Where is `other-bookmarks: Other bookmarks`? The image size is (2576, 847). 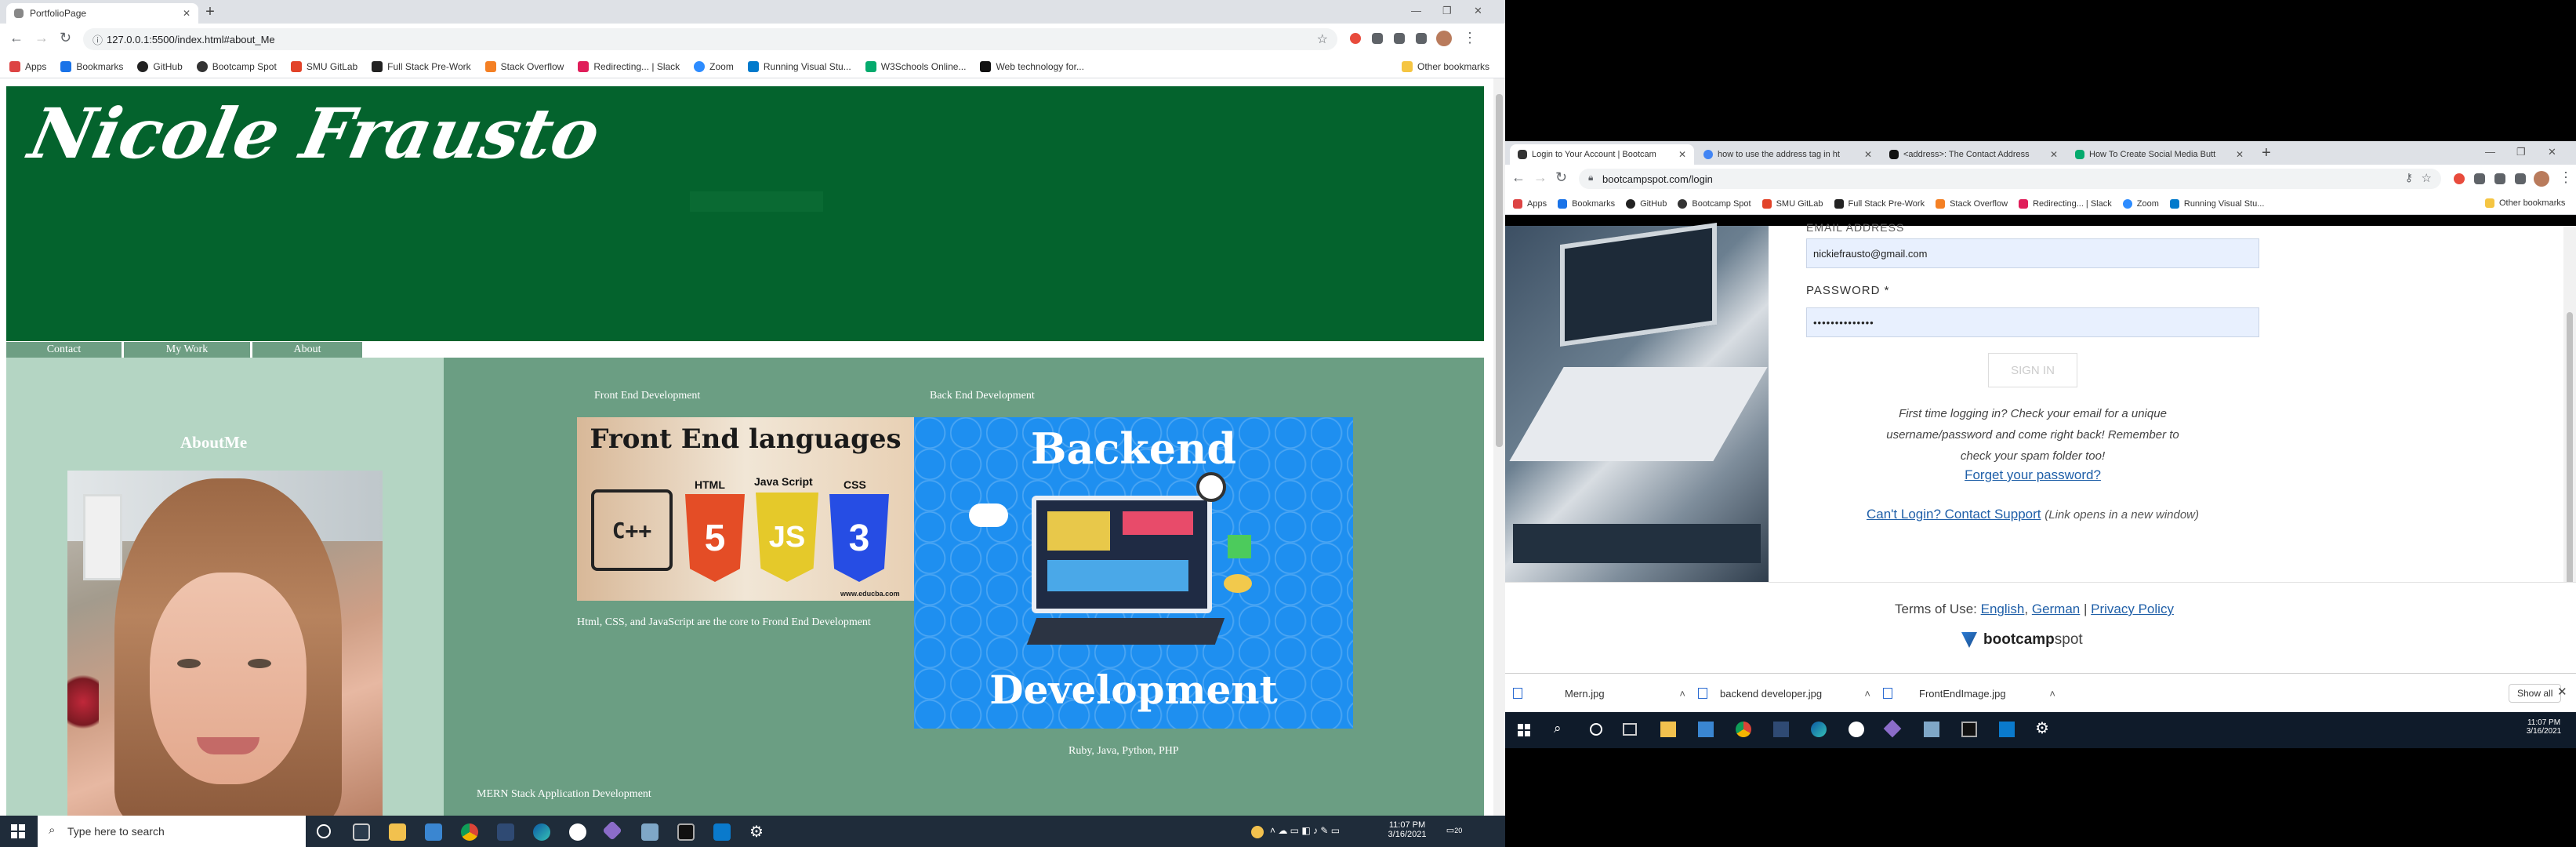 other-bookmarks: Other bookmarks is located at coordinates (1445, 66).